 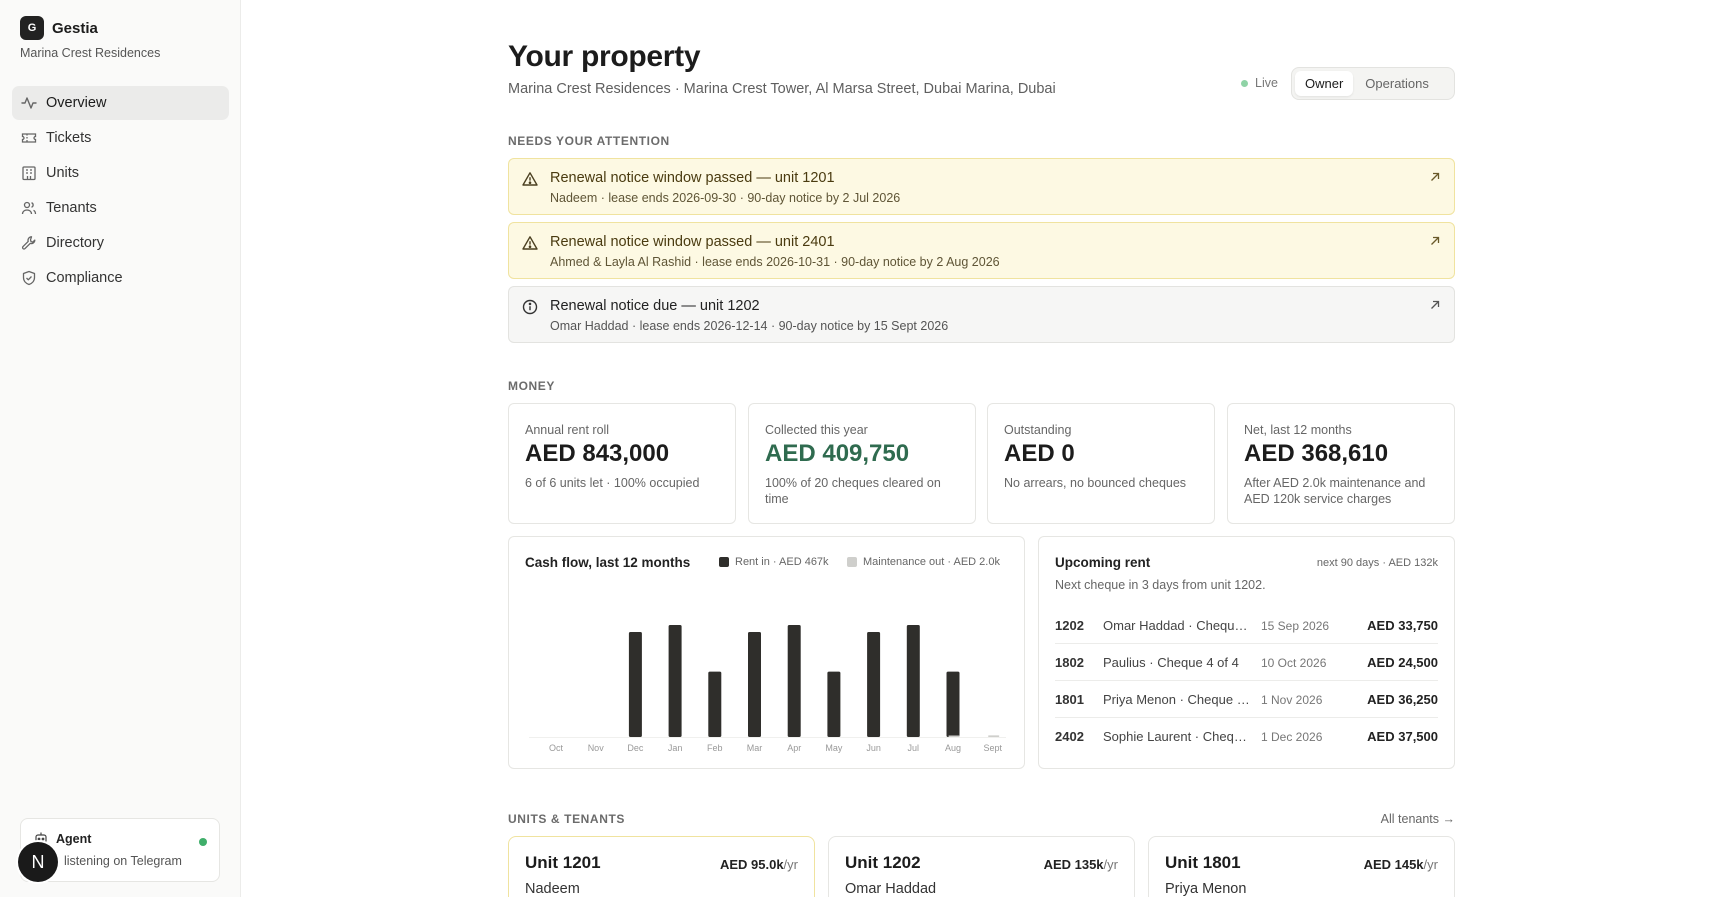 What do you see at coordinates (954, 736) in the screenshot?
I see `maintenance-bar-aug` at bounding box center [954, 736].